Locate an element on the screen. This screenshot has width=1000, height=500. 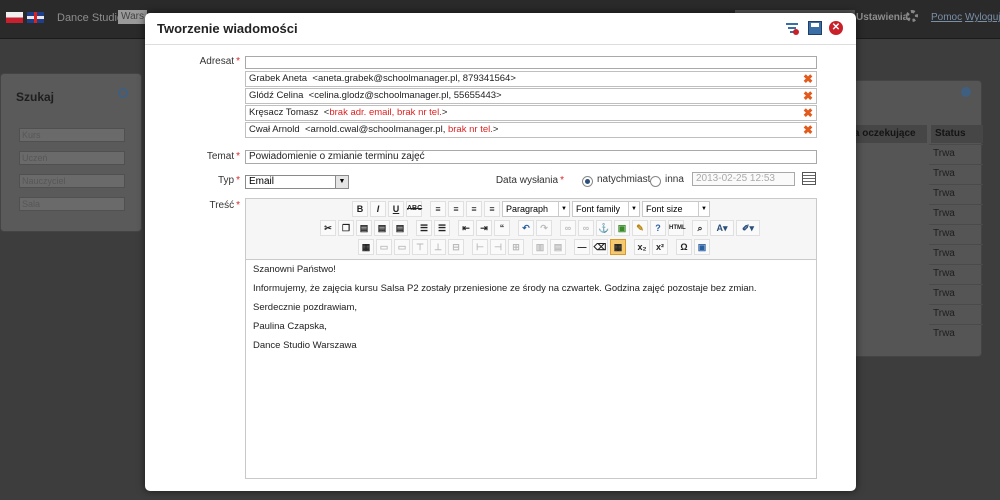
send-other-radio is located at coordinates (655, 181).